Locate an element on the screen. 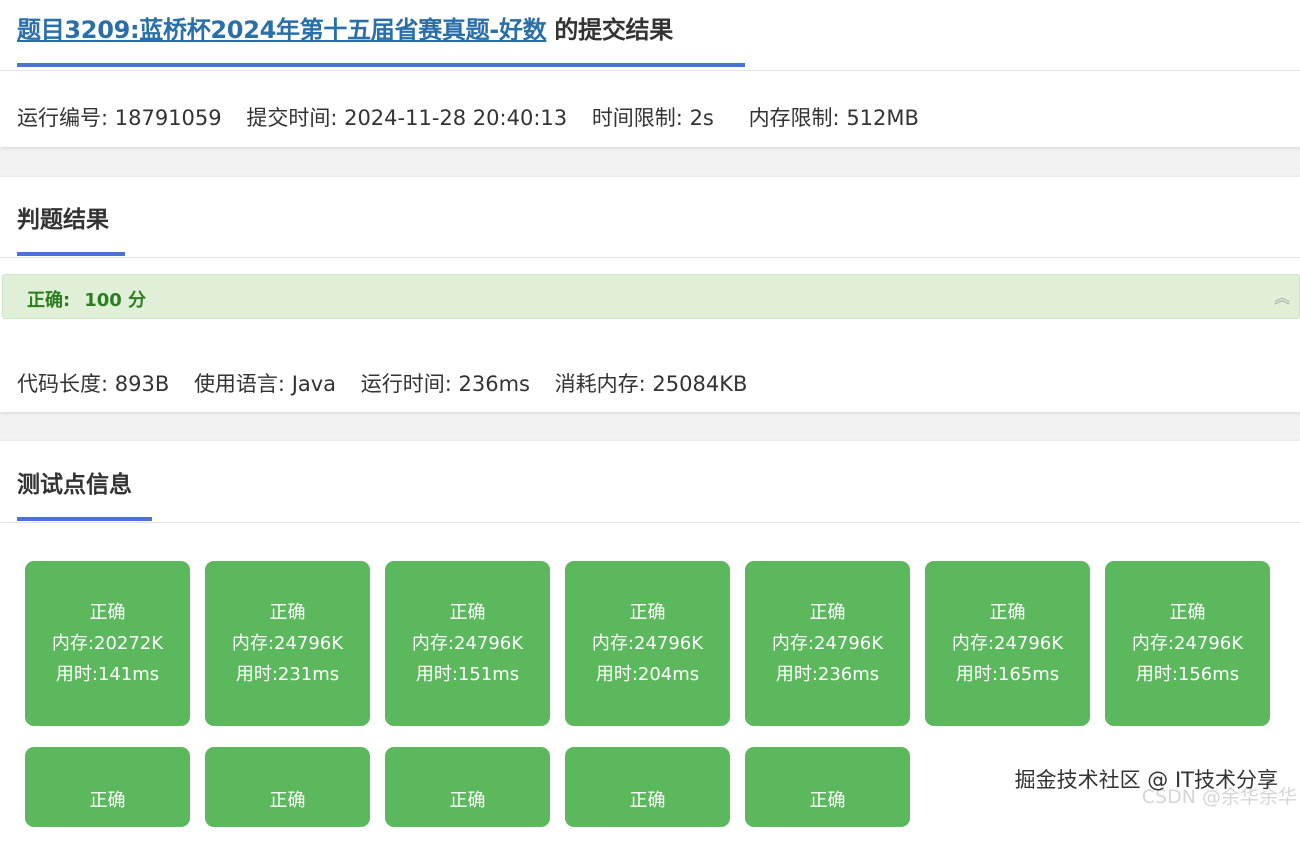 Image resolution: width=1300 pixels, height=841 pixels. test-time: 用时:141ms is located at coordinates (107, 674).